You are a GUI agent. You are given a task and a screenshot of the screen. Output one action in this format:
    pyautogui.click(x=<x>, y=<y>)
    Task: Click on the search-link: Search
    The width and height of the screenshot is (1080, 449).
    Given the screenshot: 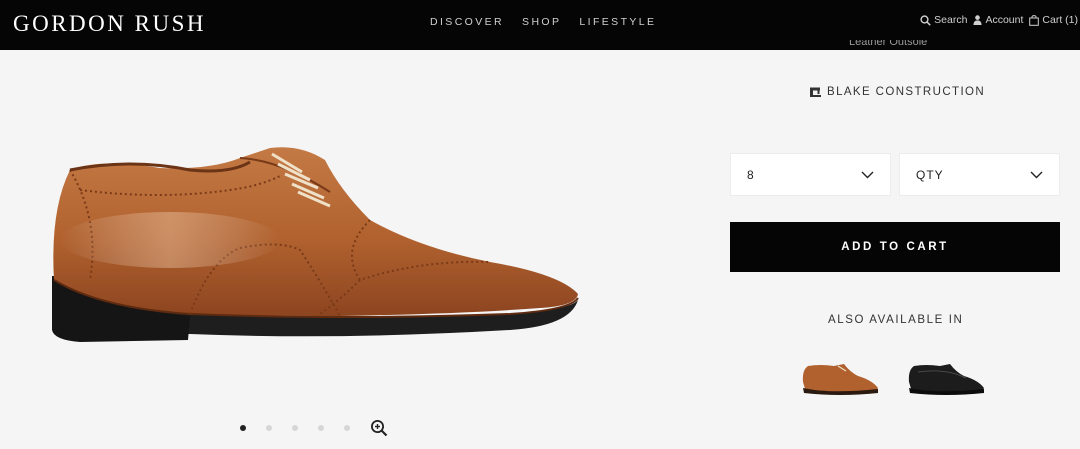 What is the action you would take?
    pyautogui.click(x=943, y=20)
    